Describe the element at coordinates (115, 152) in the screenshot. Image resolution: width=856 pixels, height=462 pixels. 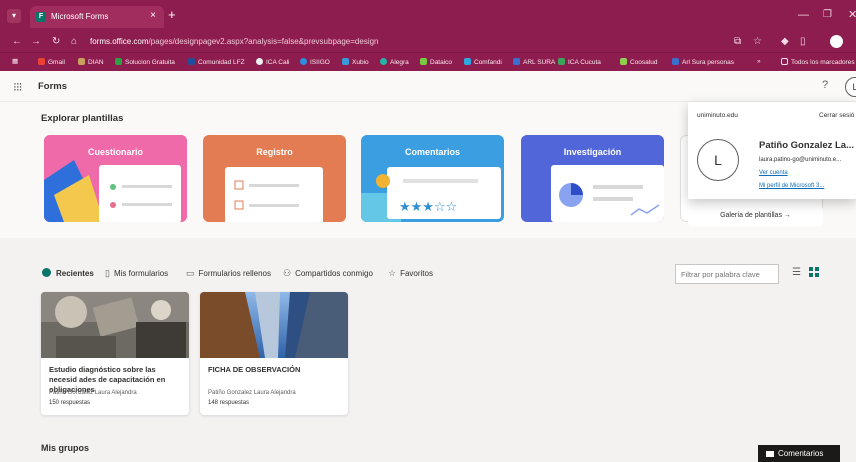
I see `template-label: Cuestionario` at that location.